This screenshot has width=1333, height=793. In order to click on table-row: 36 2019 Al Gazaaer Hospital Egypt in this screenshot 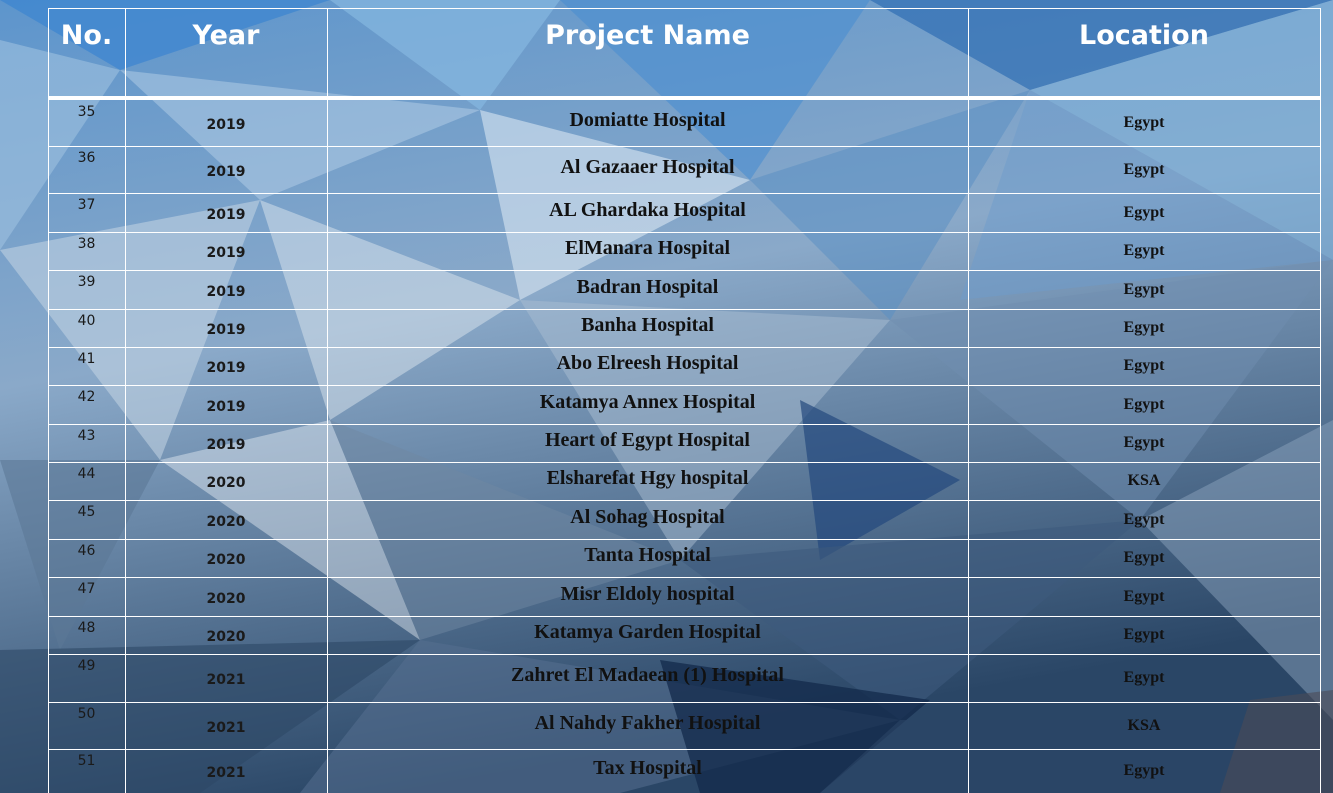, I will do `click(684, 169)`.